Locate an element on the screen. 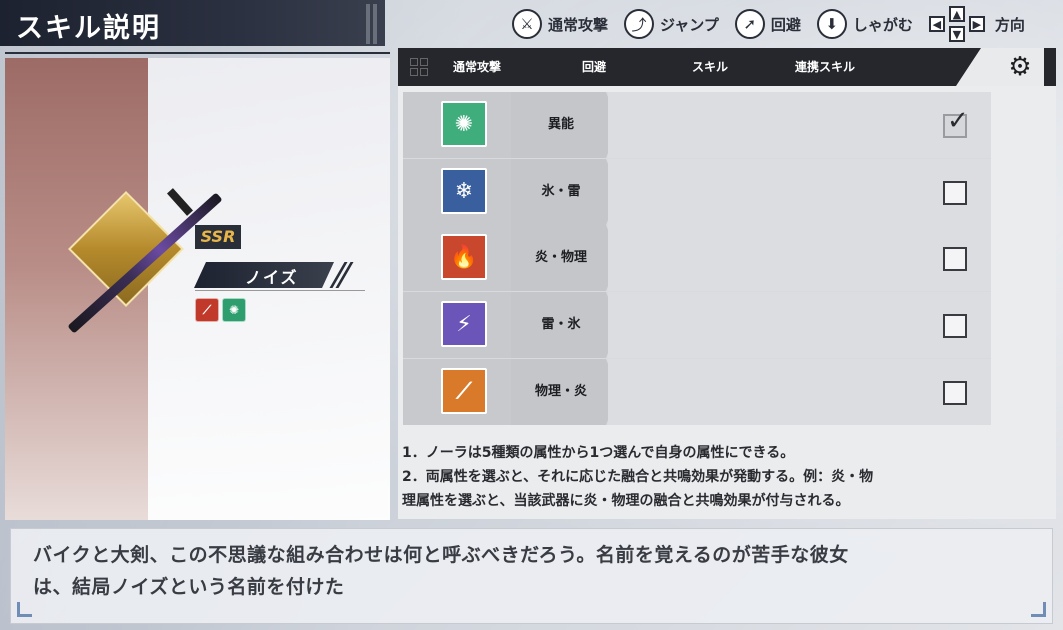  tab-dodge: 回避 is located at coordinates (594, 67).